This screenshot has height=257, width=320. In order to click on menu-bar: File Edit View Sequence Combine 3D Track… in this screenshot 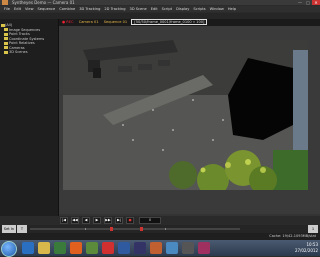, I will do `click(160, 9)`.